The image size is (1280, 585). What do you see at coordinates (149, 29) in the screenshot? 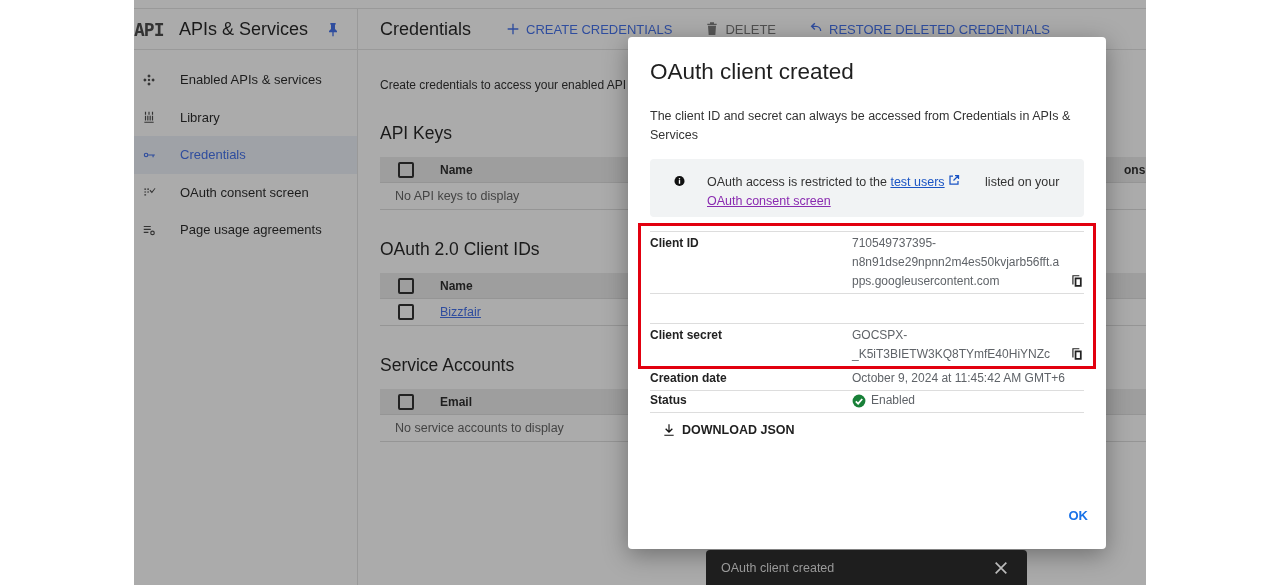
I see `api-logo: API` at bounding box center [149, 29].